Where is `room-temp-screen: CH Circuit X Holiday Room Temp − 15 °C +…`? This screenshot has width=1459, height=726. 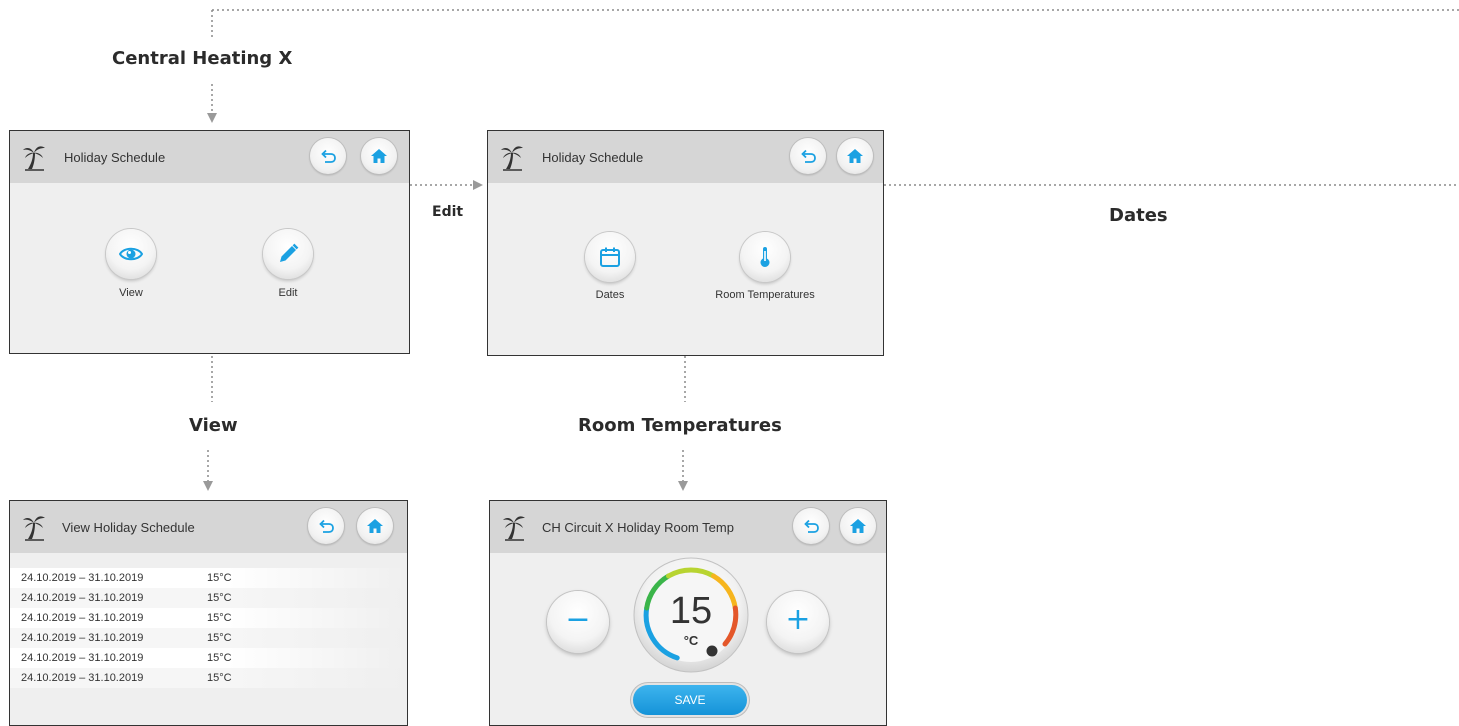
room-temp-screen: CH Circuit X Holiday Room Temp − 15 °C +… is located at coordinates (688, 613).